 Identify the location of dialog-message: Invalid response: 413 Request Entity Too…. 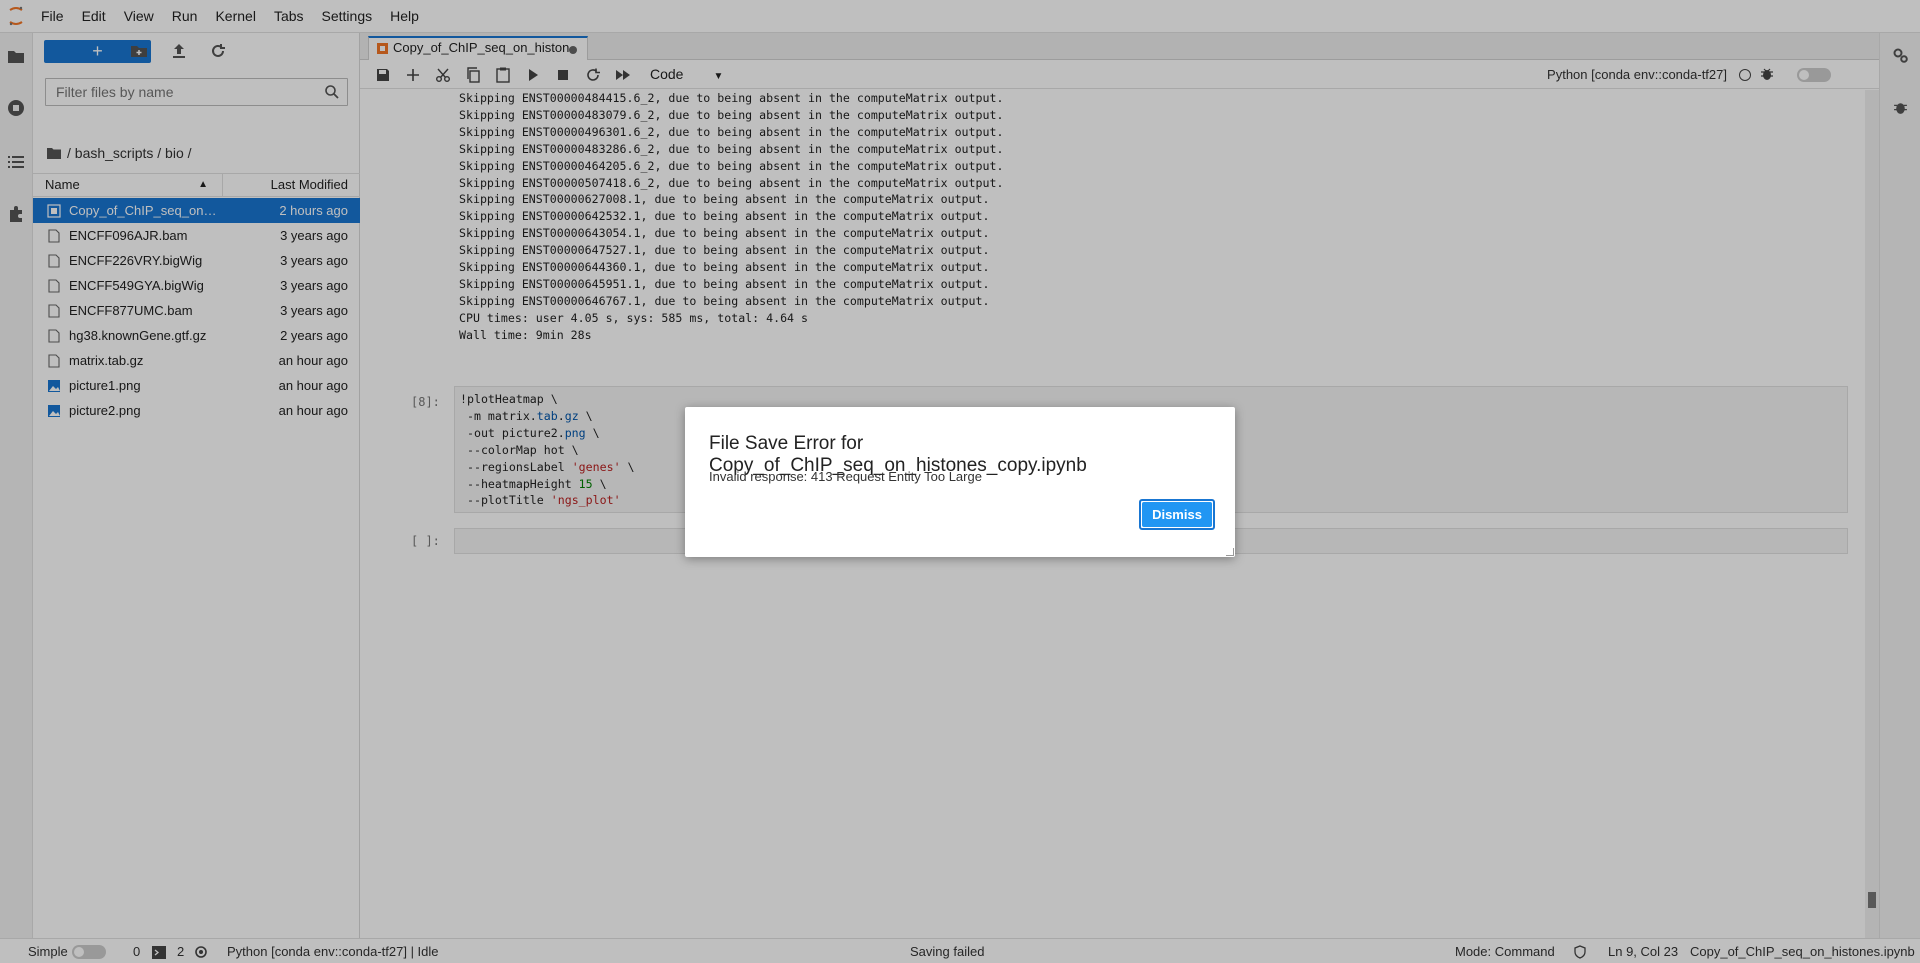
(845, 476).